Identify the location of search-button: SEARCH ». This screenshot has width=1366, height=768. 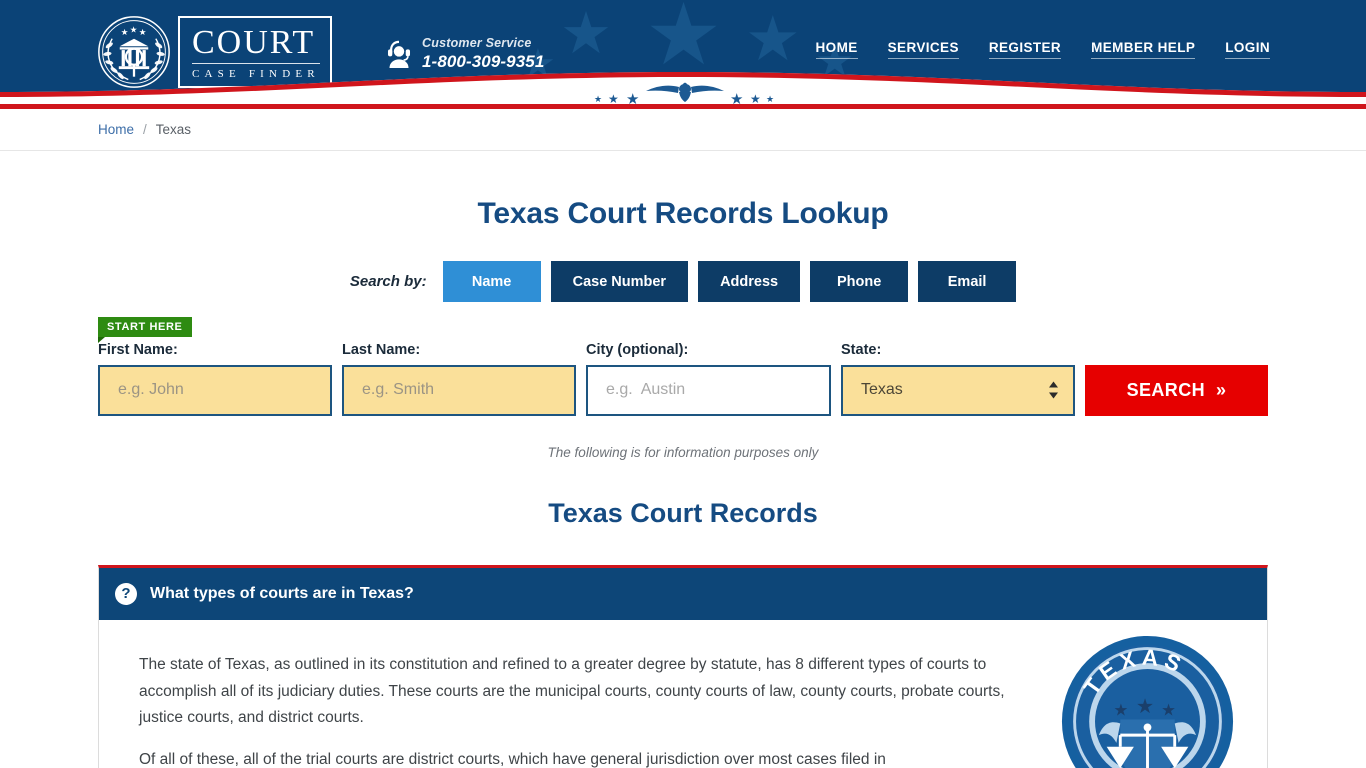
(1176, 390).